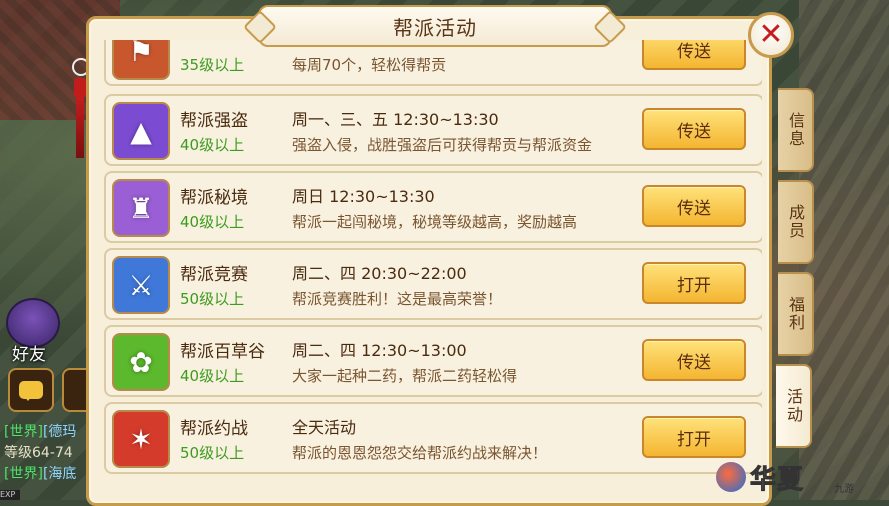 The width and height of the screenshot is (889, 506). What do you see at coordinates (442, 145) in the screenshot?
I see `activity-desc: 强盗入侵，战胜强盗后可获得帮贡与帮派资金` at bounding box center [442, 145].